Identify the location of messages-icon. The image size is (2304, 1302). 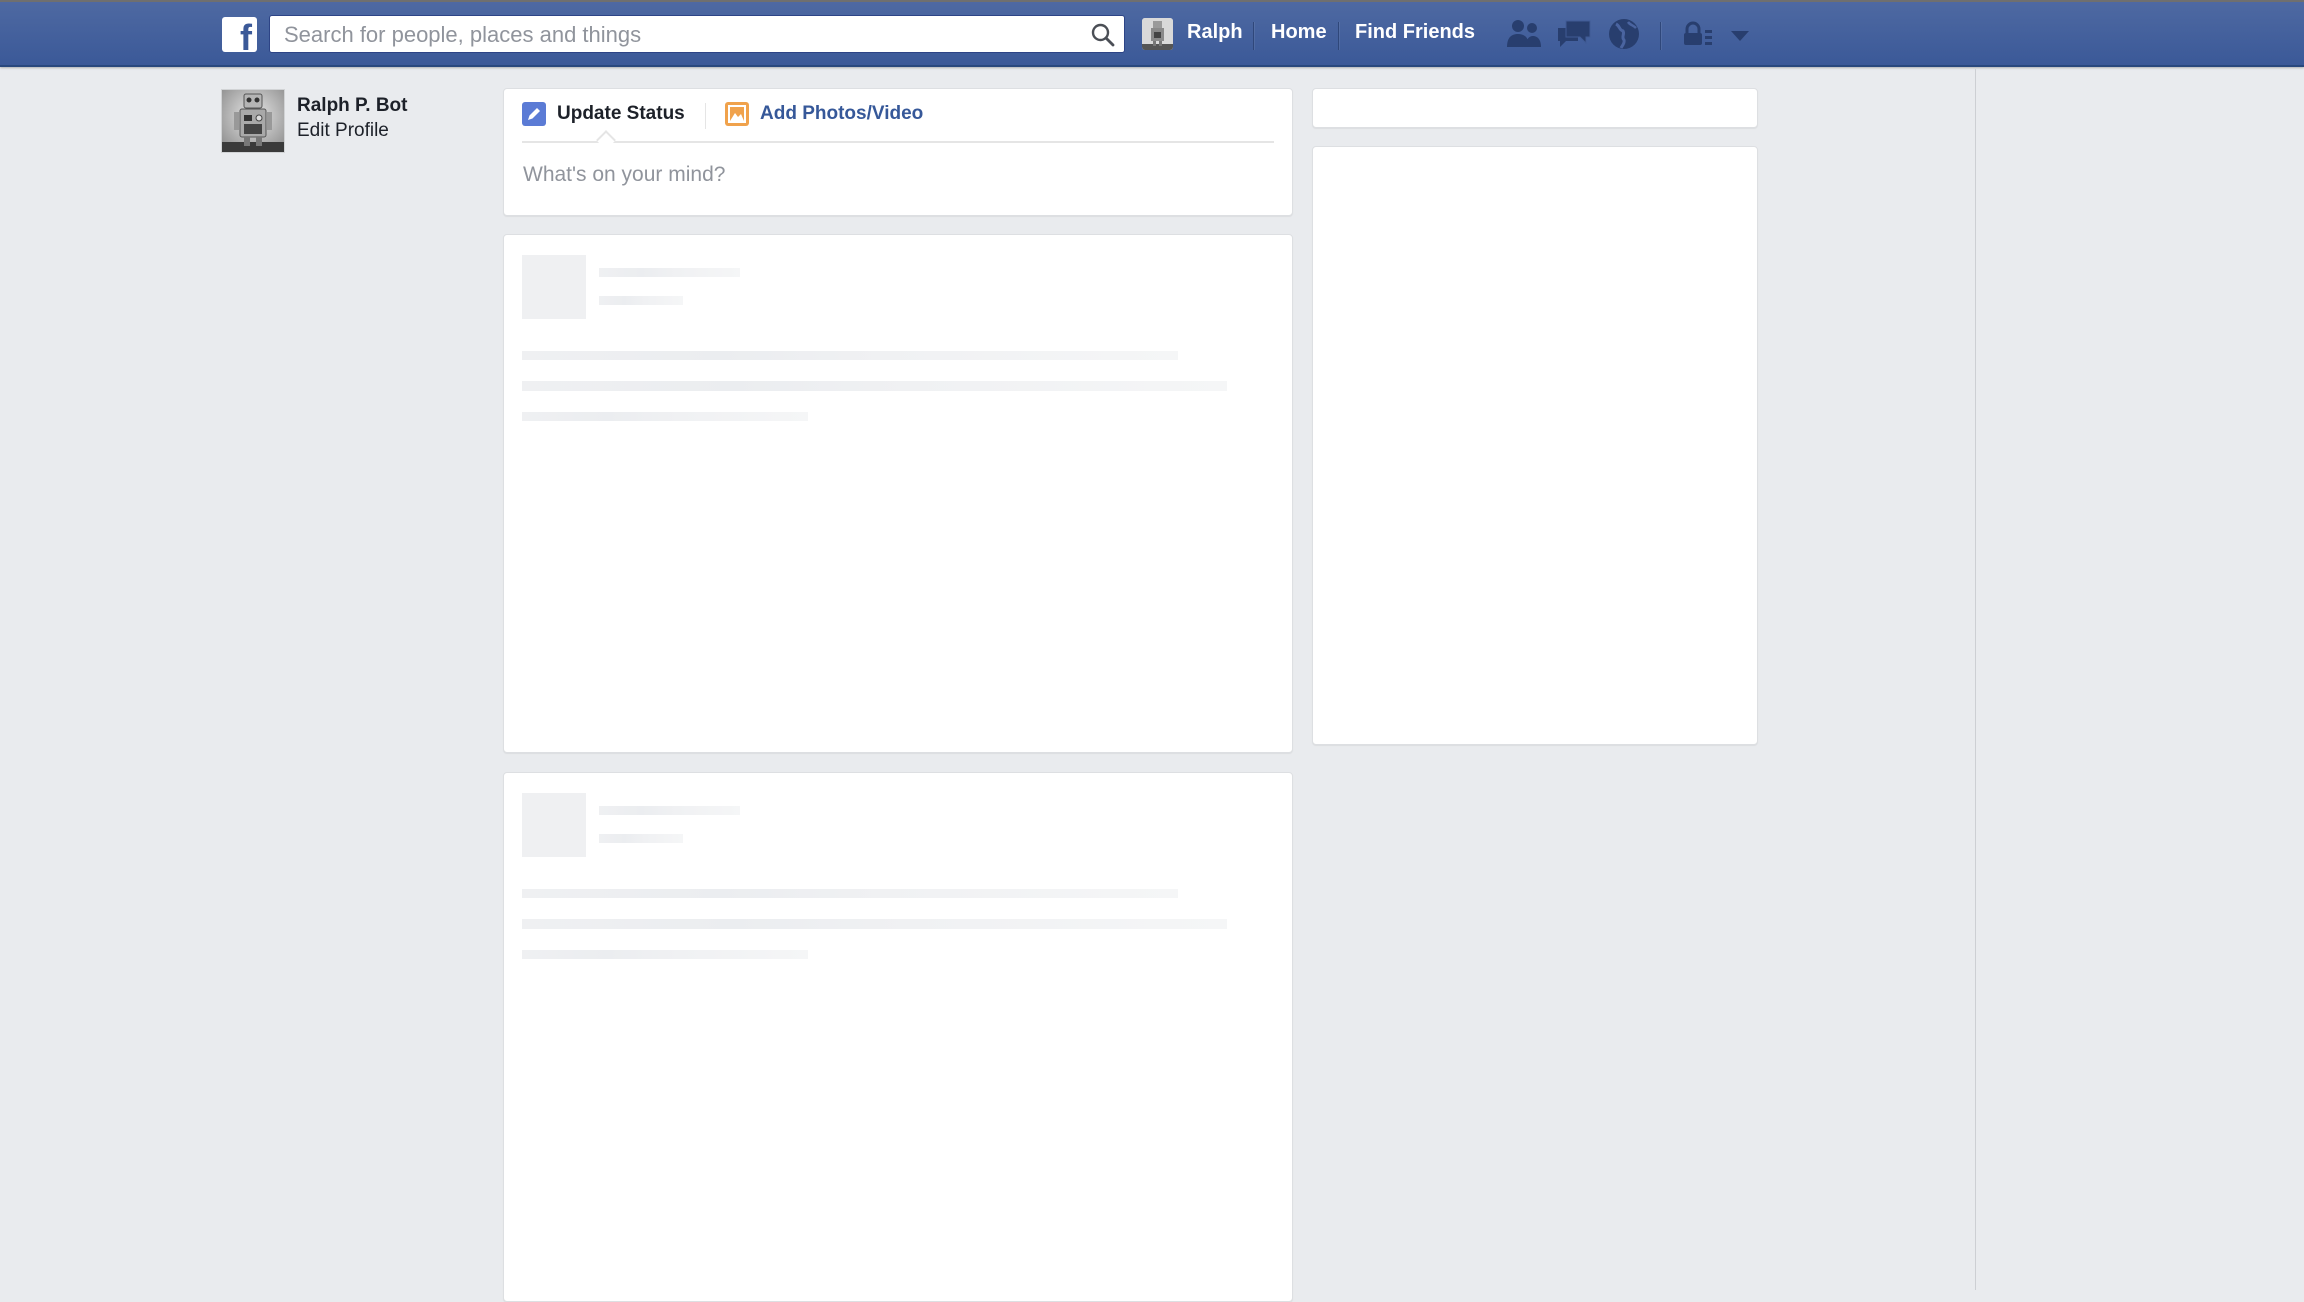
(1574, 34).